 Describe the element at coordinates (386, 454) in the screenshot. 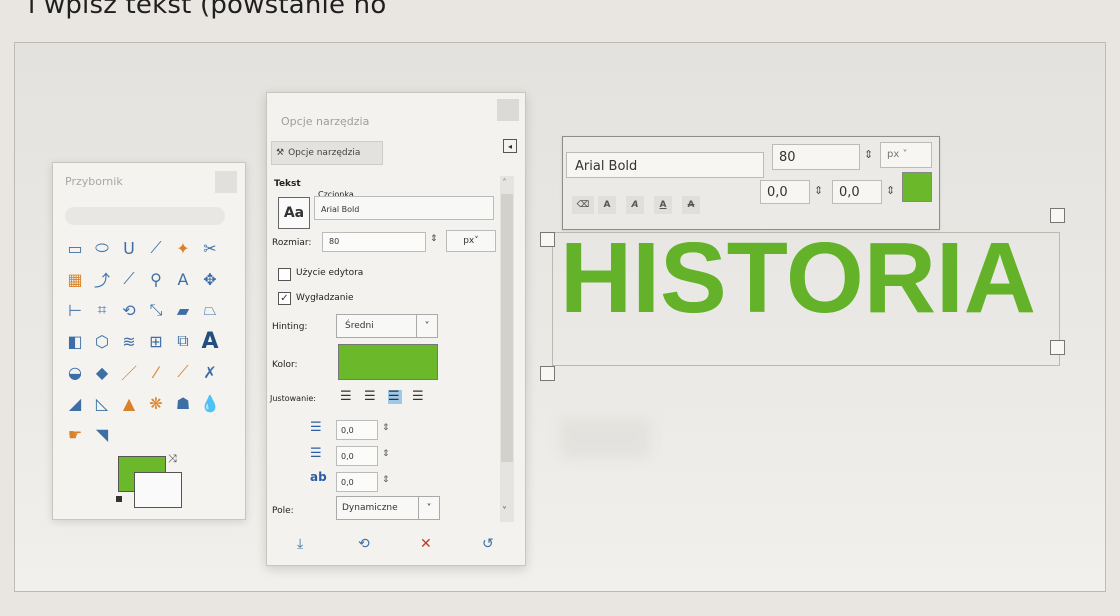

I see `line-spacing-stepper: ⇕` at that location.